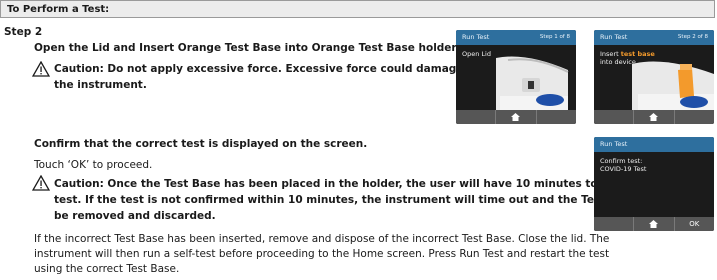 The width and height of the screenshot is (717, 280). What do you see at coordinates (93, 165) in the screenshot?
I see `touch-ok-text: Touch ‘OK’ to proceed.` at bounding box center [93, 165].